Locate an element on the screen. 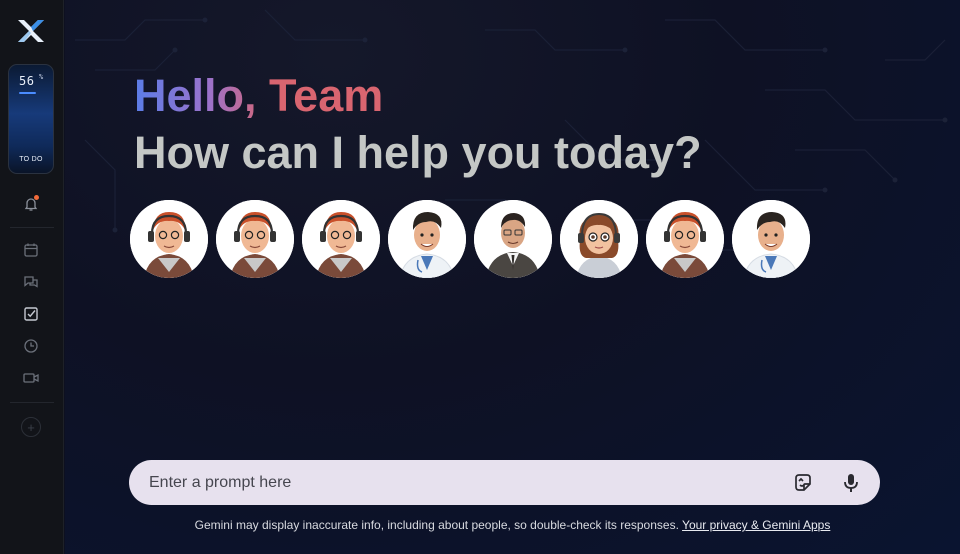 The width and height of the screenshot is (960, 554). image-upload-icon is located at coordinates (803, 483).